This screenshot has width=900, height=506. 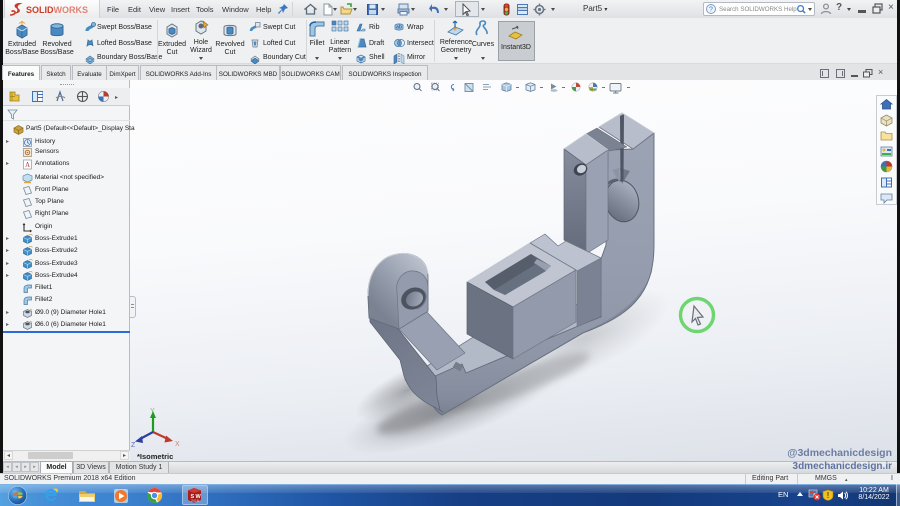 What do you see at coordinates (177, 444) in the screenshot?
I see `svg-text: X` at bounding box center [177, 444].